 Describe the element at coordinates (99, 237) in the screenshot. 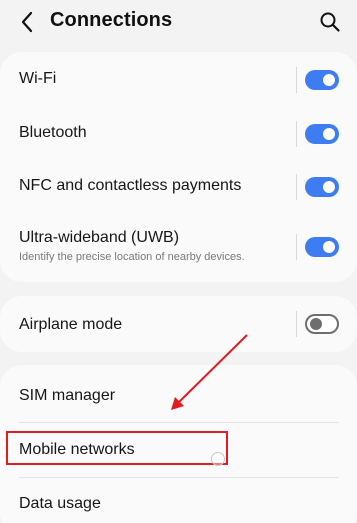

I see `setting-label: Ultra-wideband (UWB)` at that location.